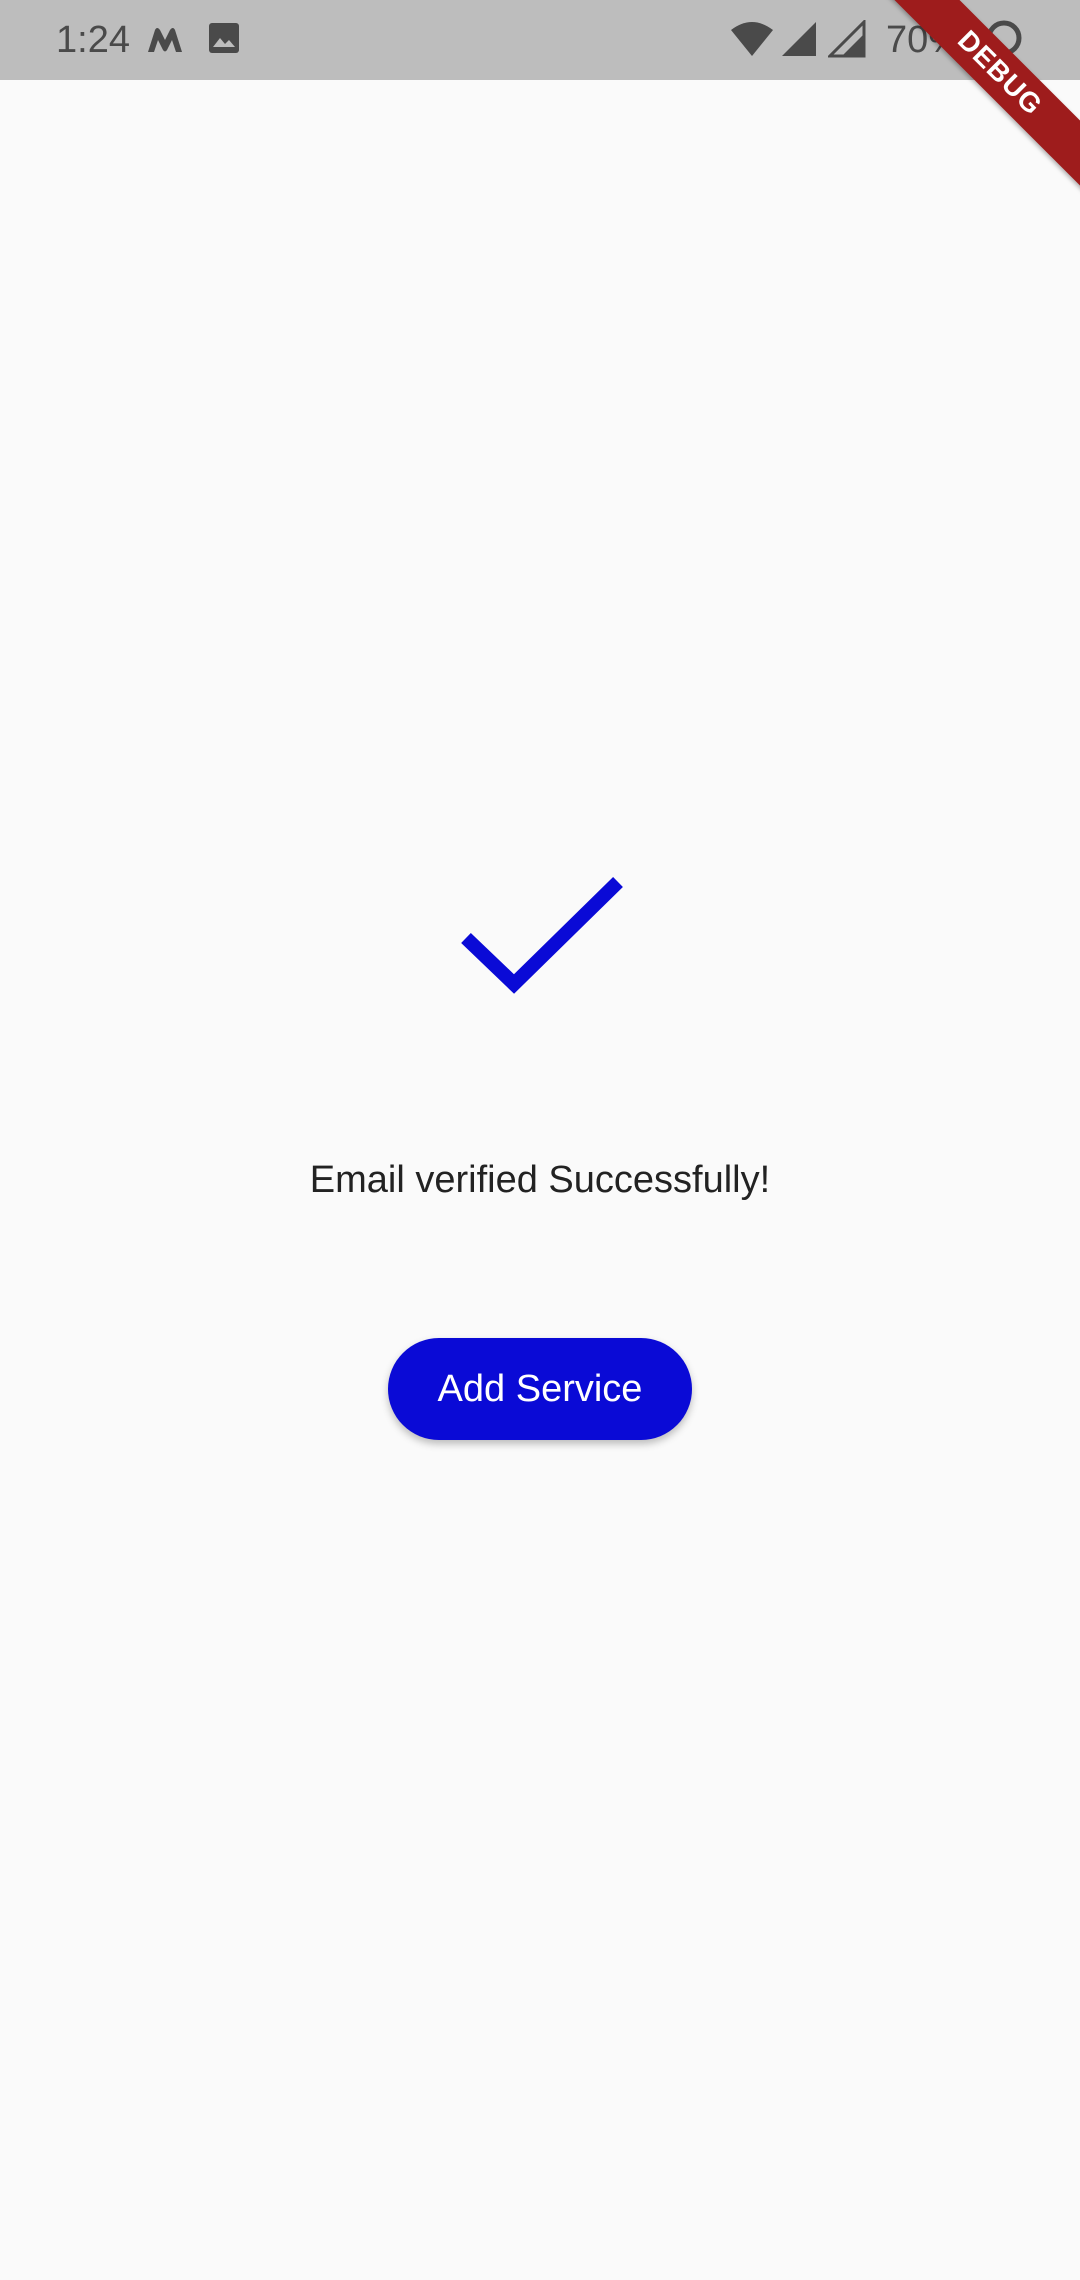 Image resolution: width=1080 pixels, height=2280 pixels. What do you see at coordinates (1004, 38) in the screenshot?
I see `battery-icon` at bounding box center [1004, 38].